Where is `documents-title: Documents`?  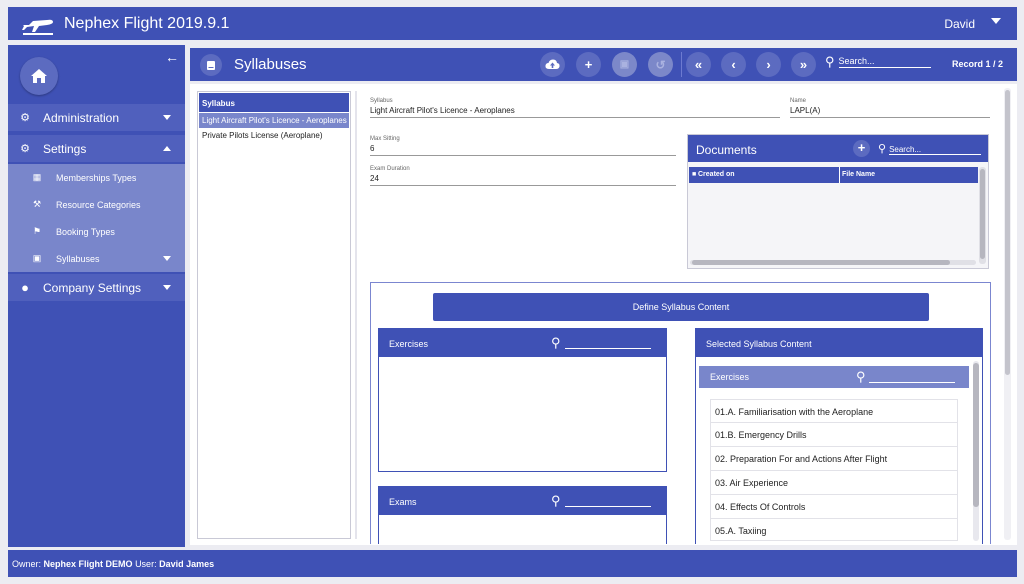 documents-title: Documents is located at coordinates (726, 150).